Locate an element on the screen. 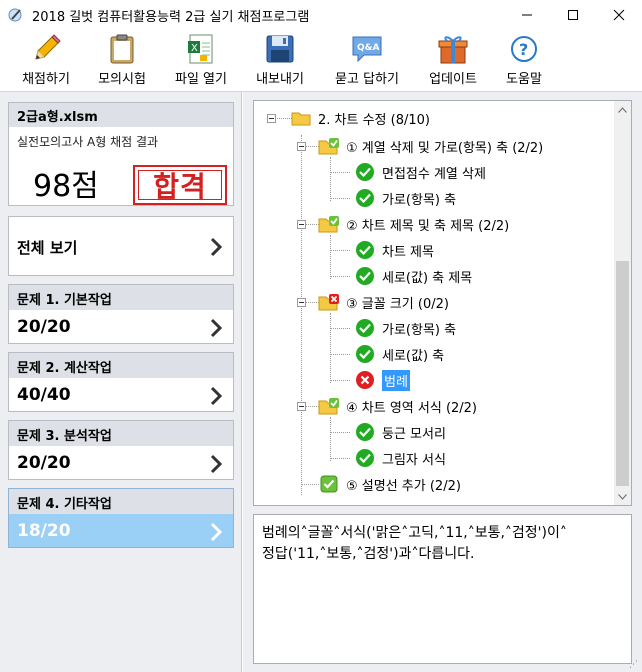  pencil-icon is located at coordinates (46, 49).